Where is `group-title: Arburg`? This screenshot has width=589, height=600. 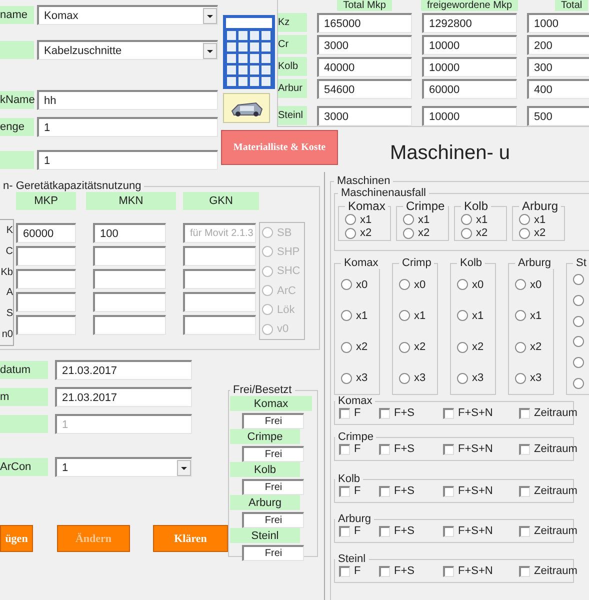 group-title: Arburg is located at coordinates (534, 263).